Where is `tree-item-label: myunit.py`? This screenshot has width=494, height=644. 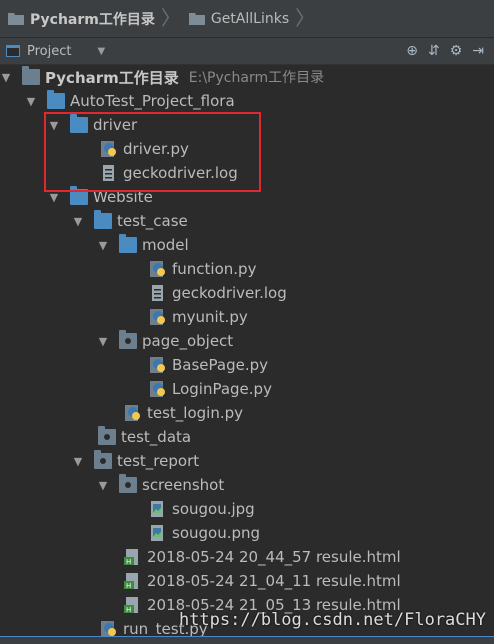 tree-item-label: myunit.py is located at coordinates (210, 317).